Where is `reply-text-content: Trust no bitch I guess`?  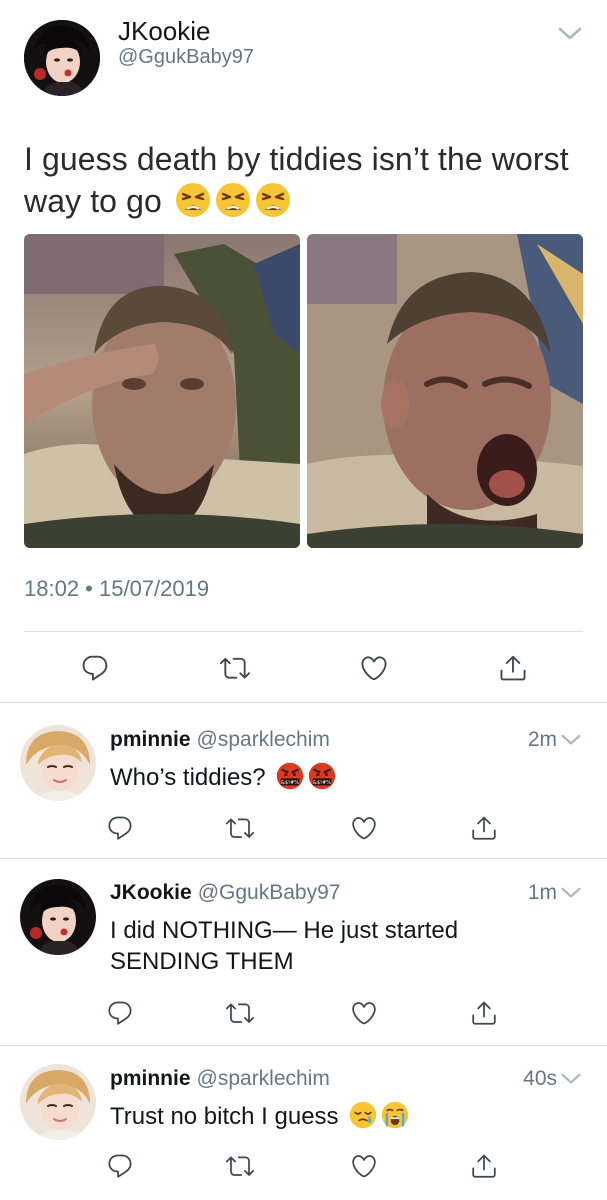 reply-text-content: Trust no bitch I guess is located at coordinates (224, 1116).